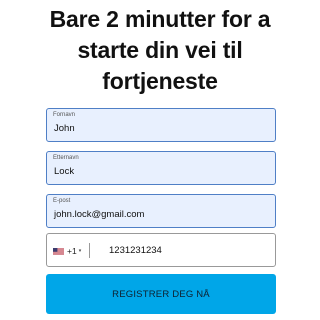 The height and width of the screenshot is (320, 320). I want to click on divider, so click(89, 250).